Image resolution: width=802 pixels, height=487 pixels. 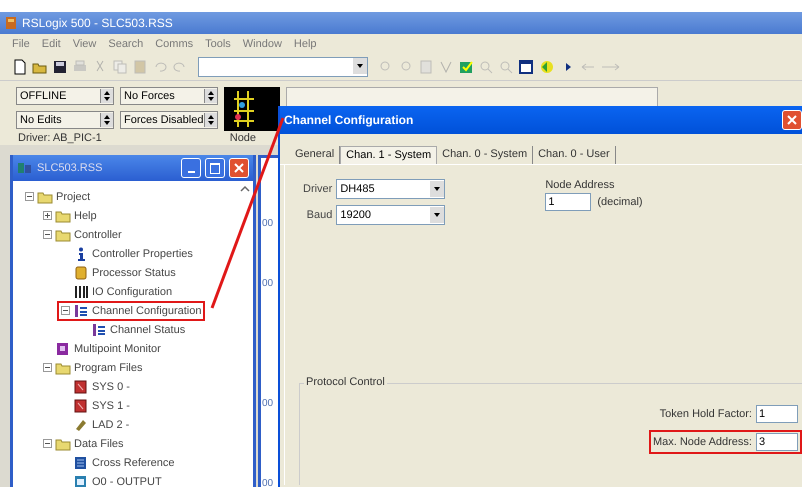 I want to click on tree-item: IO Configuration, so click(x=116, y=292).